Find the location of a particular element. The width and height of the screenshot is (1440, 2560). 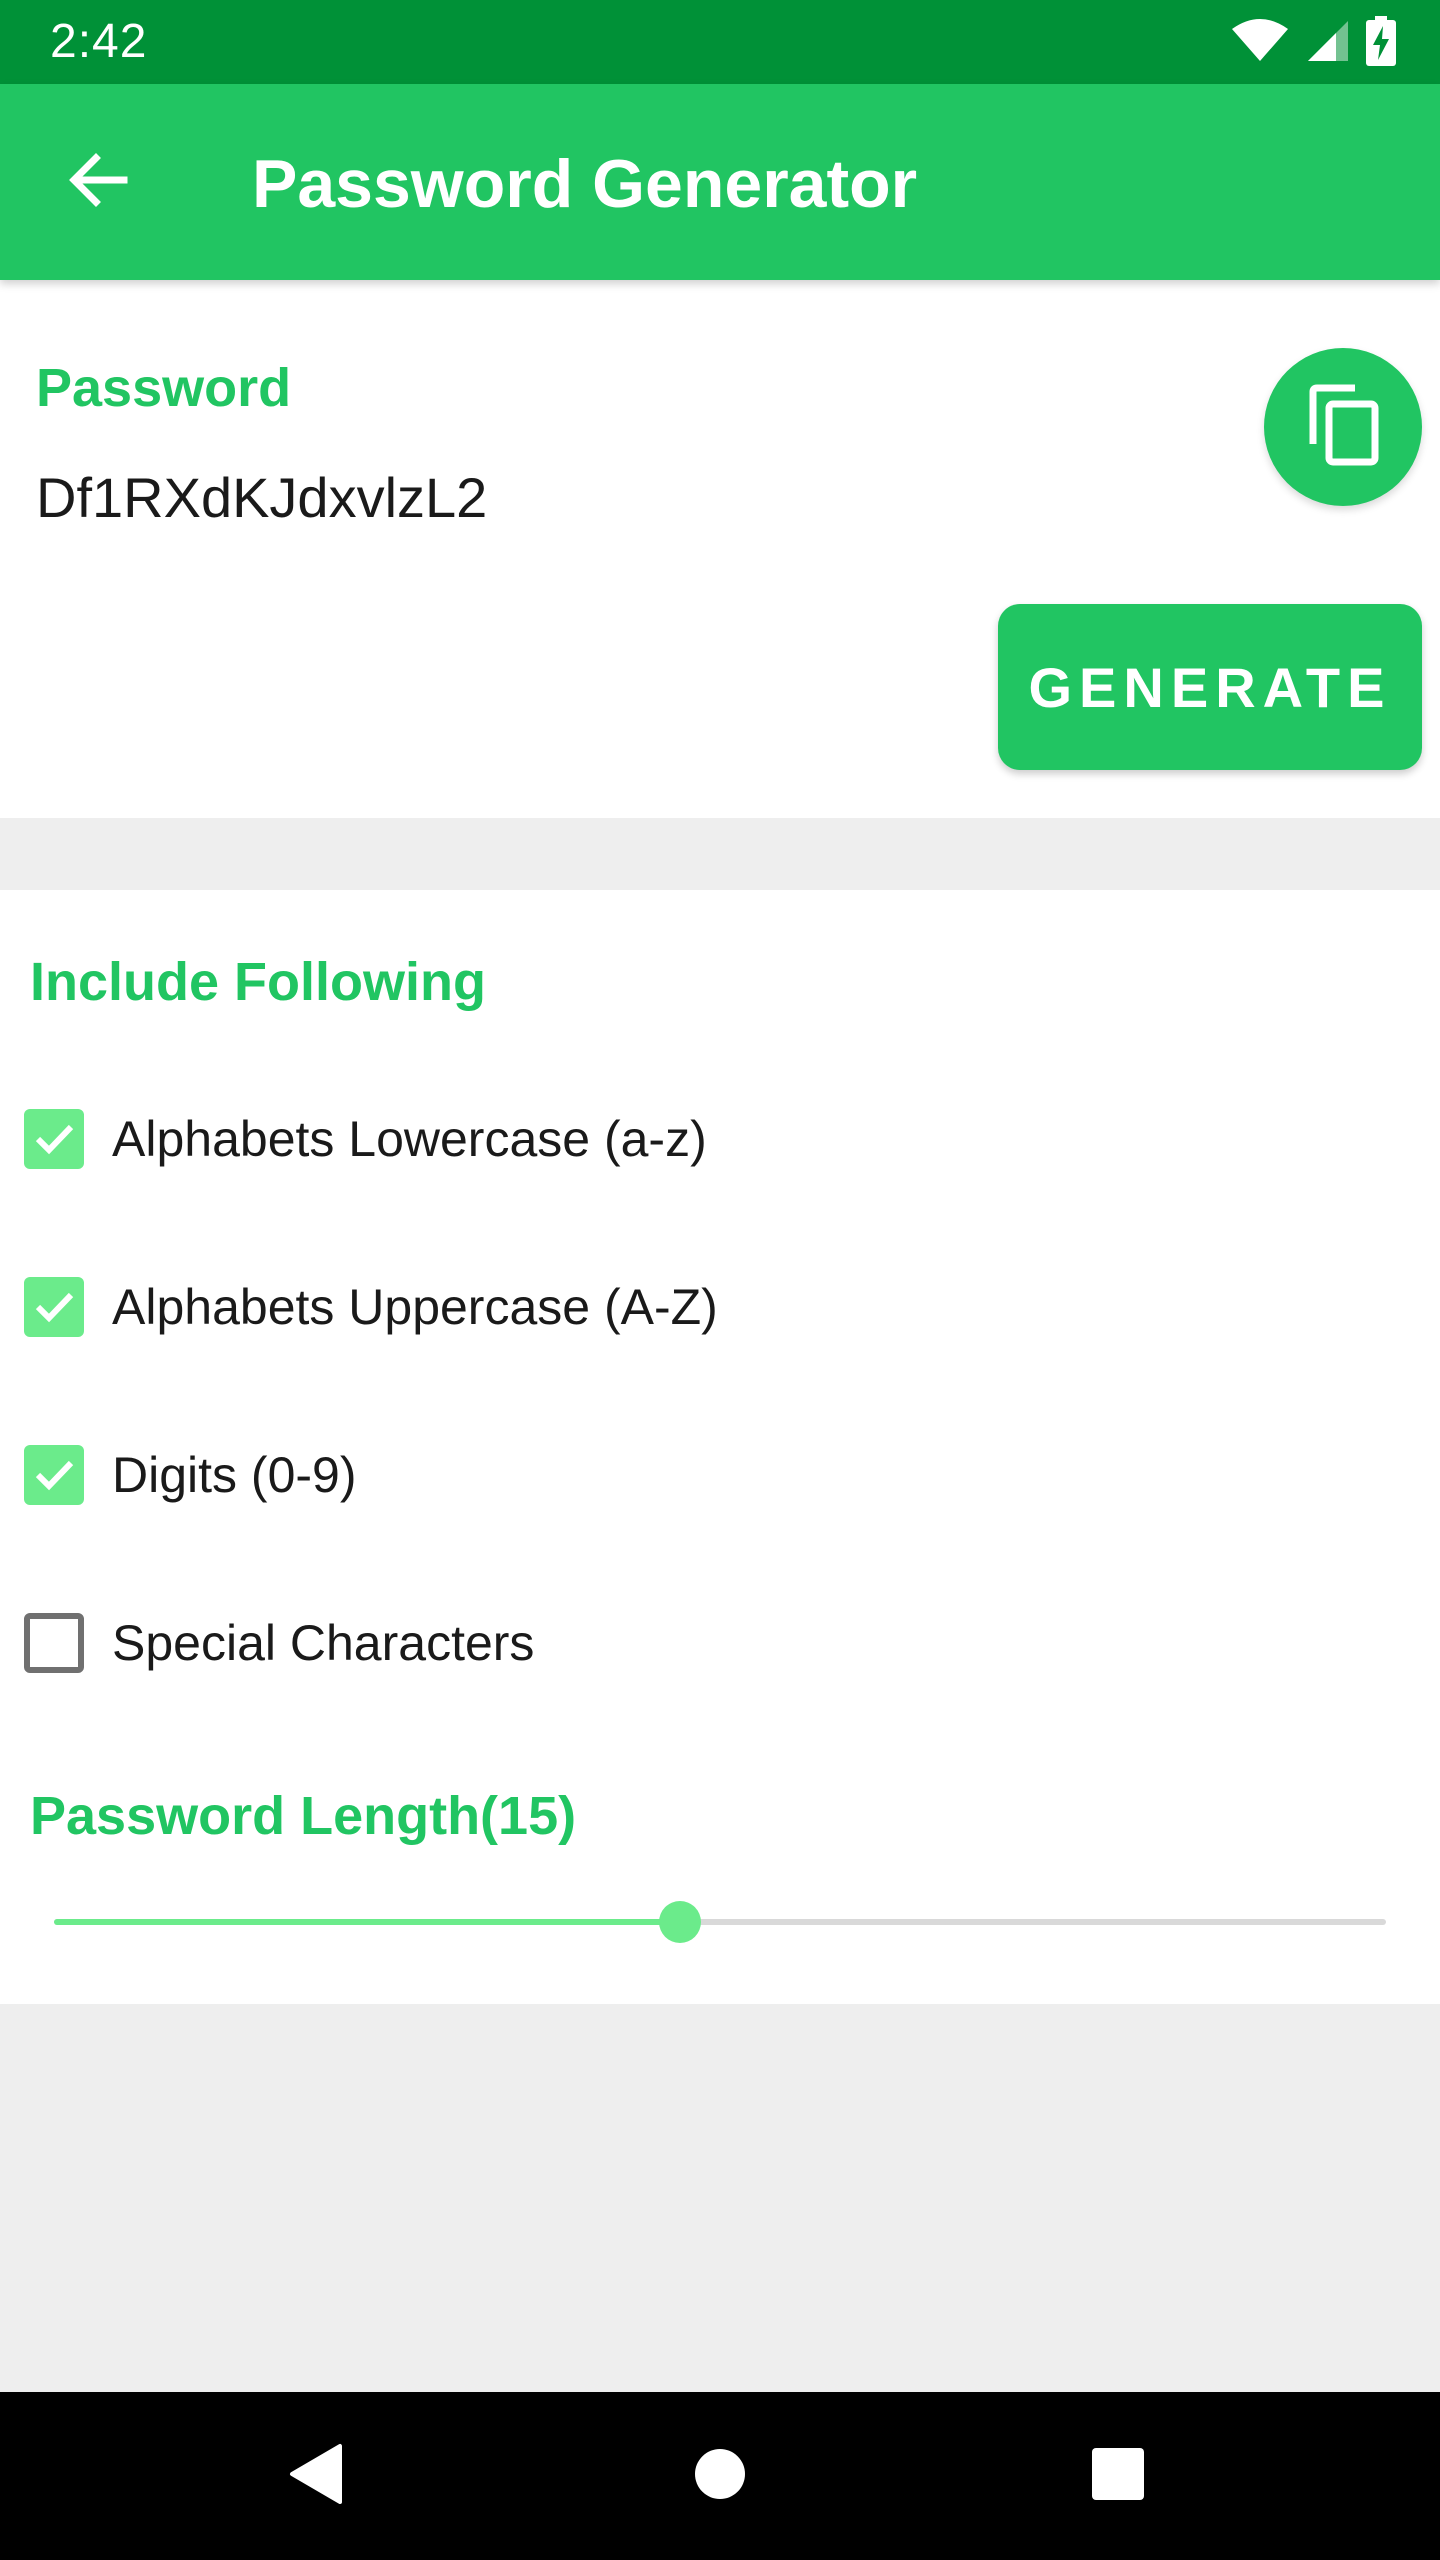

nav-home-button is located at coordinates (720, 2476).